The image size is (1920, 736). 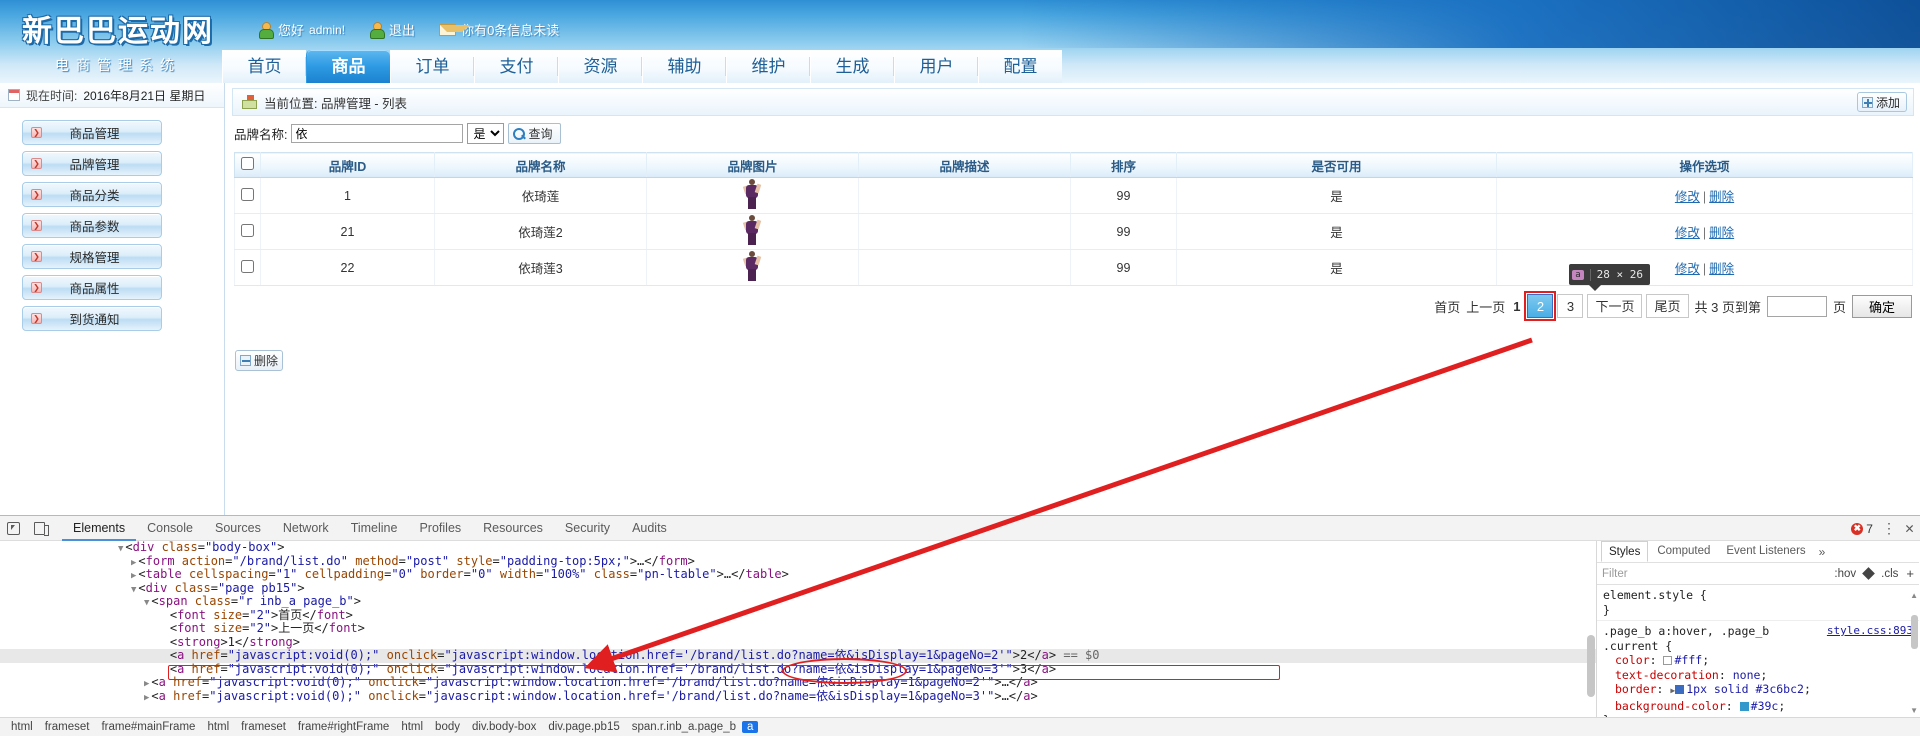 What do you see at coordinates (306, 528) in the screenshot?
I see `devtools-tab-network: Network` at bounding box center [306, 528].